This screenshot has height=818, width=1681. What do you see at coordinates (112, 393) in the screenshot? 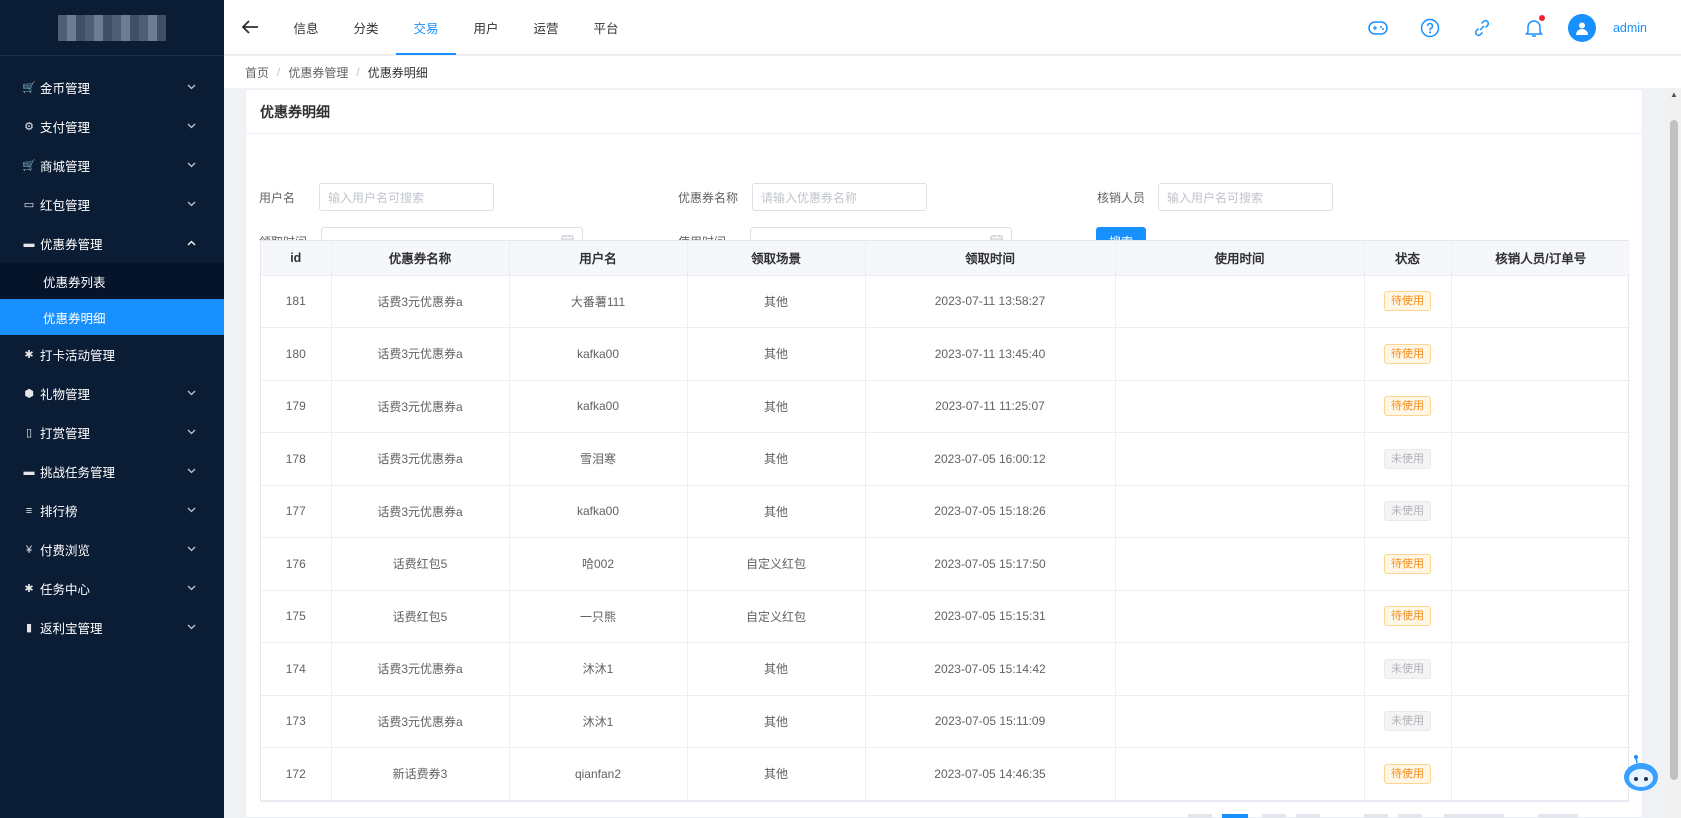
I see `sidebar-item-b1: ⬢ 礼物管理` at bounding box center [112, 393].